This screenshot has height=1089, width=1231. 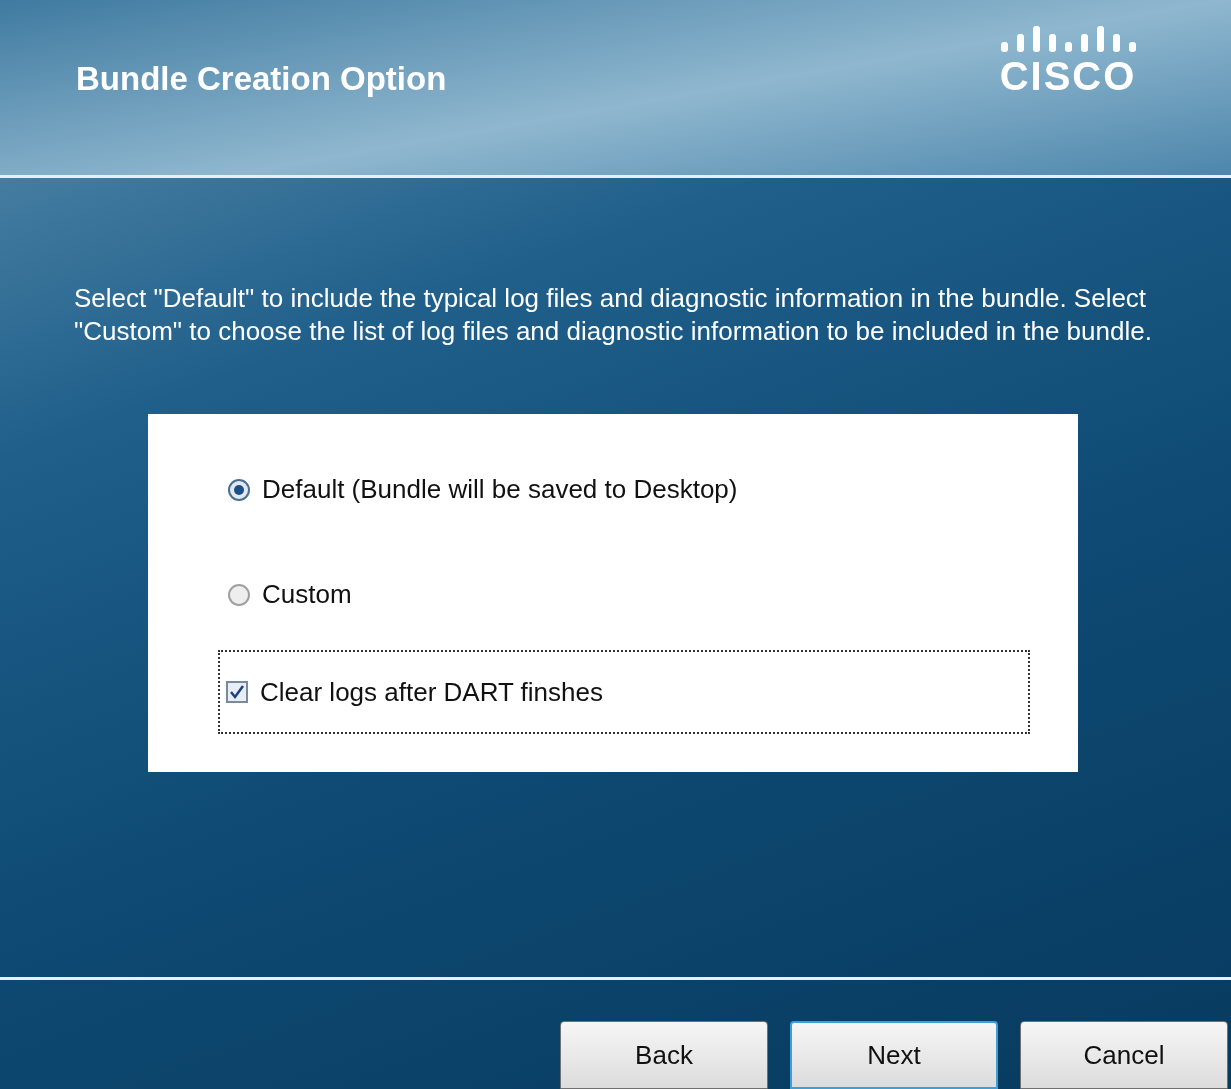 I want to click on radio-label: Default (Bundle will be saved to Desktop), so click(x=500, y=489).